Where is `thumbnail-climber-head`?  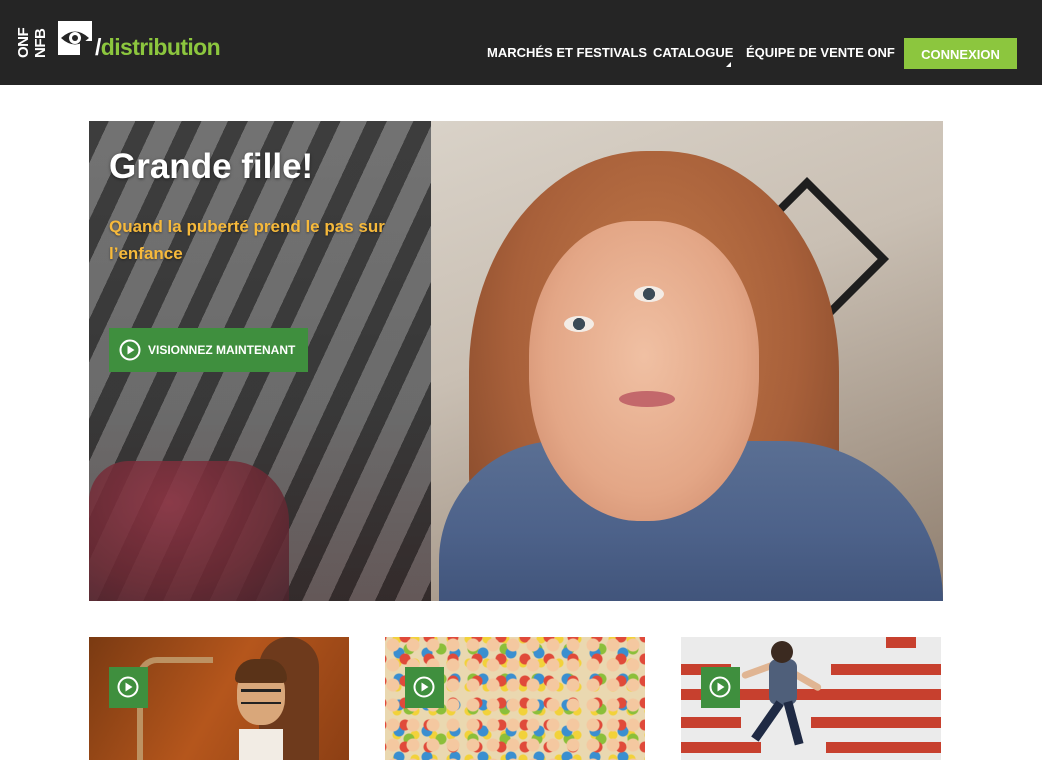 thumbnail-climber-head is located at coordinates (782, 652).